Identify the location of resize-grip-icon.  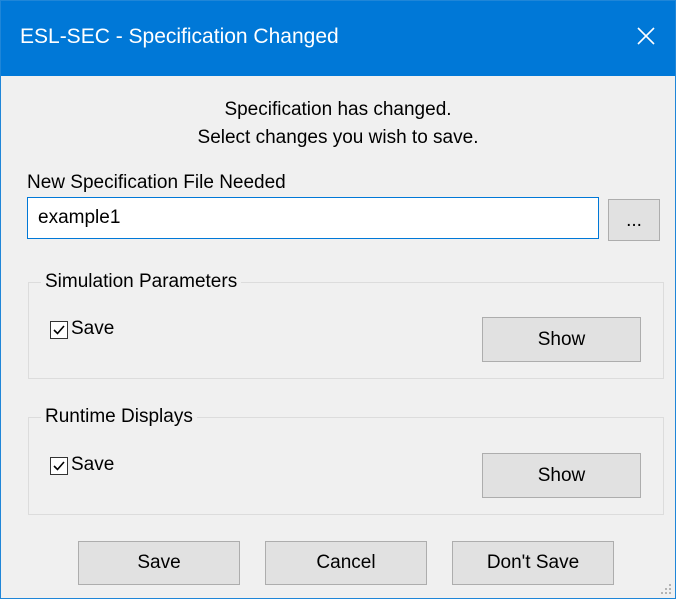
(666, 589).